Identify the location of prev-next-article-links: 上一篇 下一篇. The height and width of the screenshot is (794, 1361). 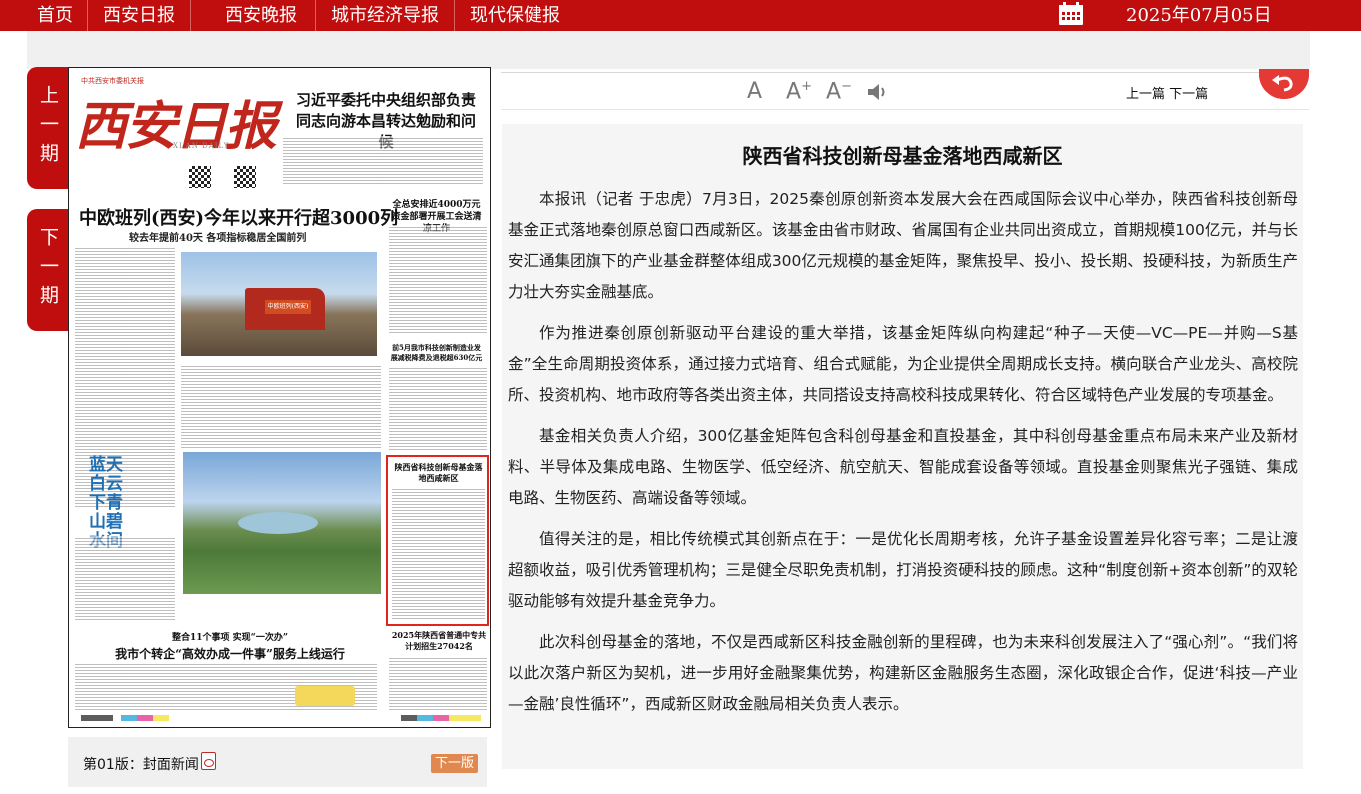
(1167, 92).